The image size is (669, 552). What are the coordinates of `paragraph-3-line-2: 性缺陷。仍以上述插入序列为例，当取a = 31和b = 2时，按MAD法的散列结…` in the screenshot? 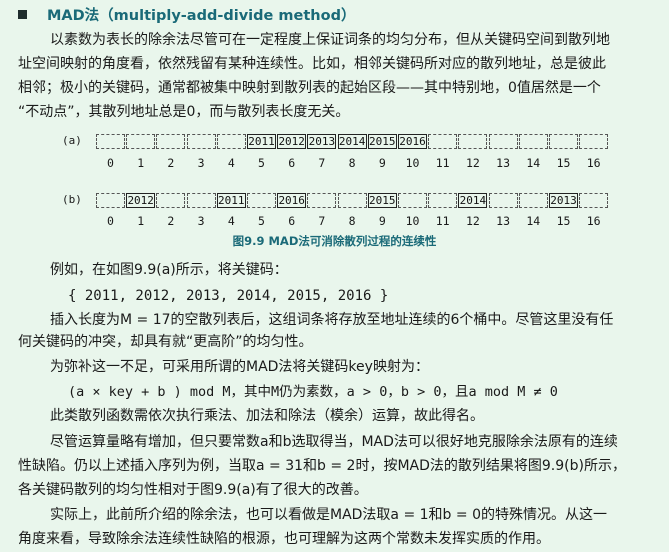 It's located at (322, 466).